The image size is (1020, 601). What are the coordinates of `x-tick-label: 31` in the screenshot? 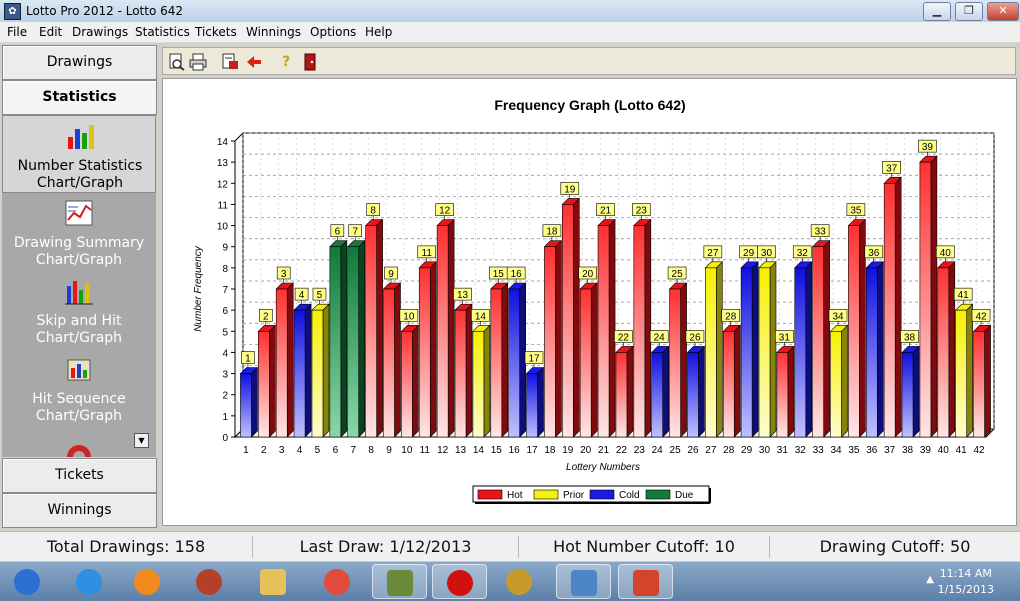 It's located at (783, 450).